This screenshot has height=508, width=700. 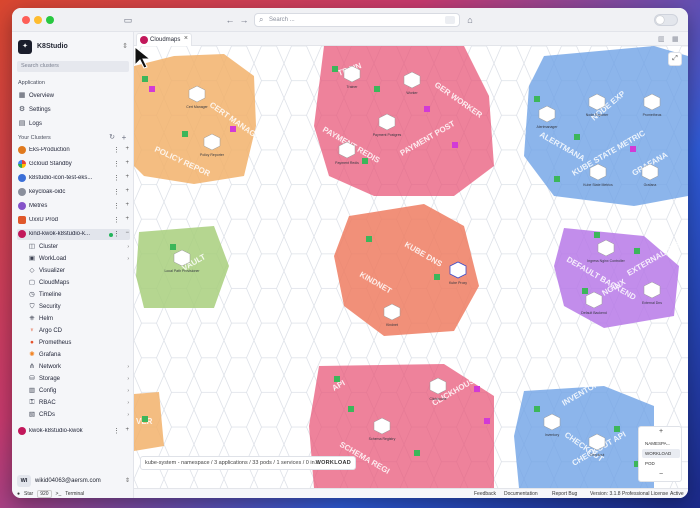 What do you see at coordinates (675, 39) in the screenshot?
I see `layout-icon: ▦` at bounding box center [675, 39].